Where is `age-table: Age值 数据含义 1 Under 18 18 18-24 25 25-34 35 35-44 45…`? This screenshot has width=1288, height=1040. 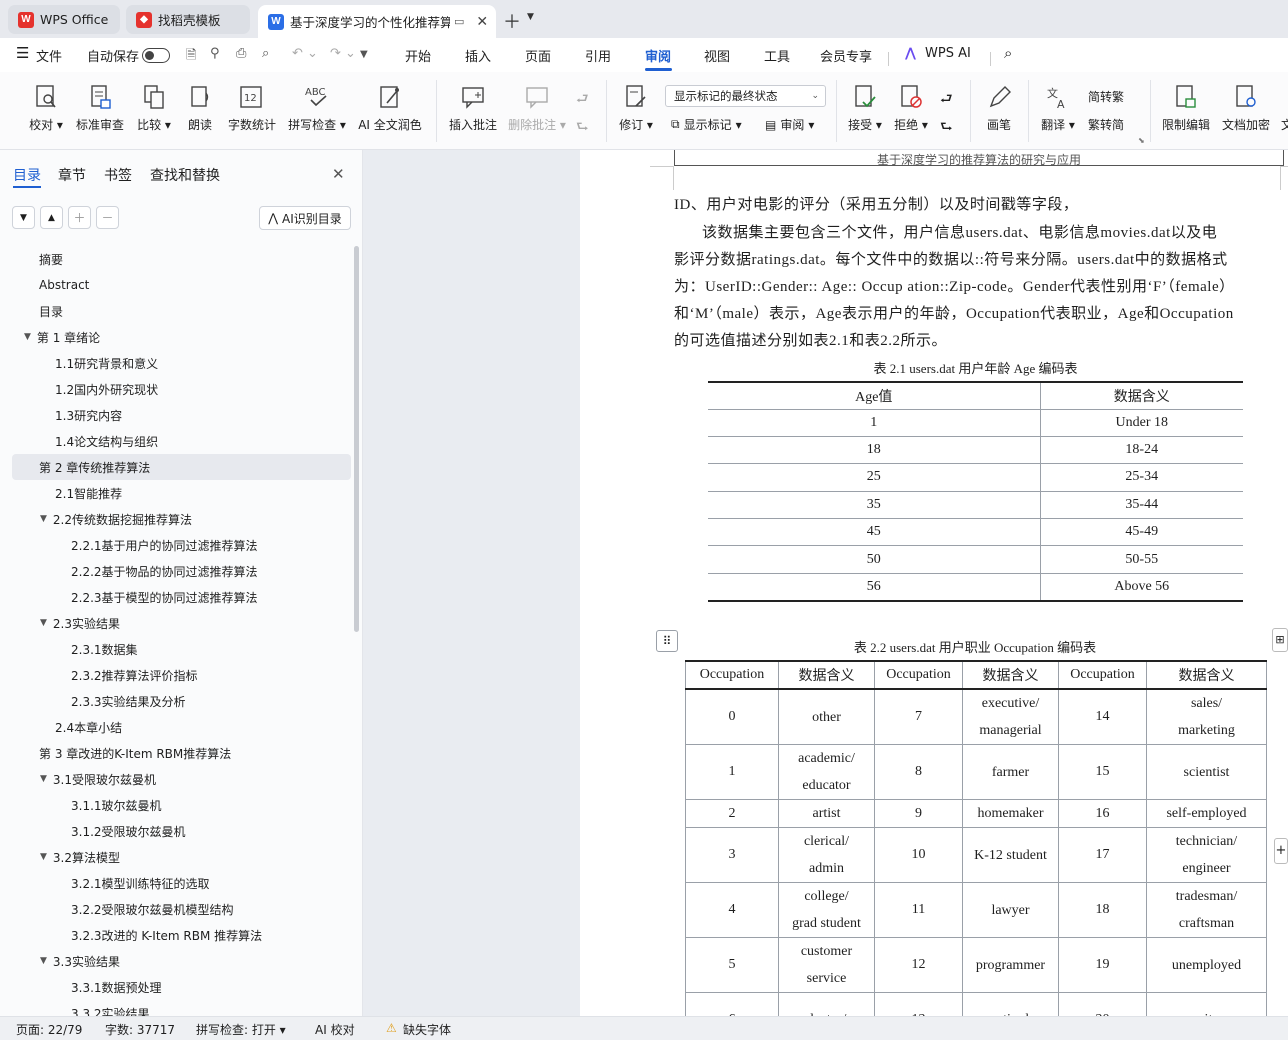 age-table: Age值 数据含义 1 Under 18 18 18-24 25 25-34 35 35-44 45… is located at coordinates (975, 491).